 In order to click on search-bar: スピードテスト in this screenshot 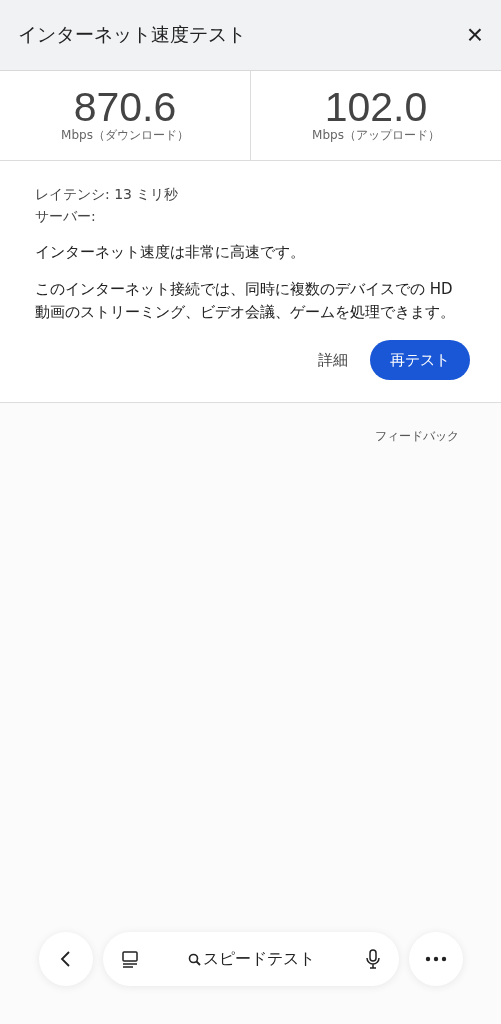, I will do `click(250, 959)`.